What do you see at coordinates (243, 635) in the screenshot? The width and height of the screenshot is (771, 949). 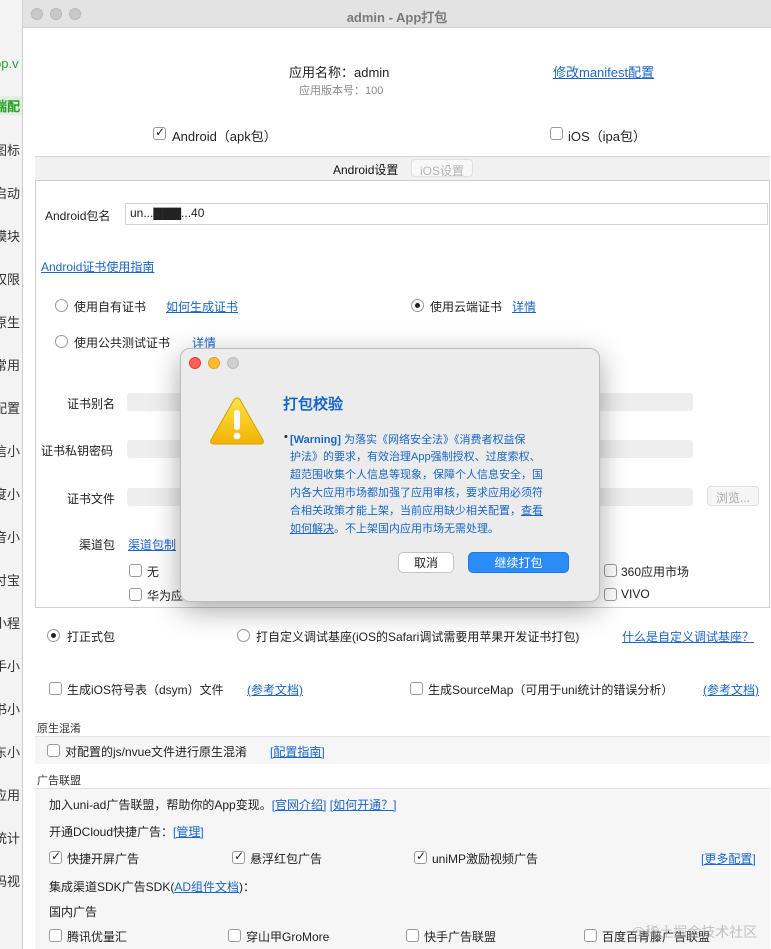 I see `custom-base-radio` at bounding box center [243, 635].